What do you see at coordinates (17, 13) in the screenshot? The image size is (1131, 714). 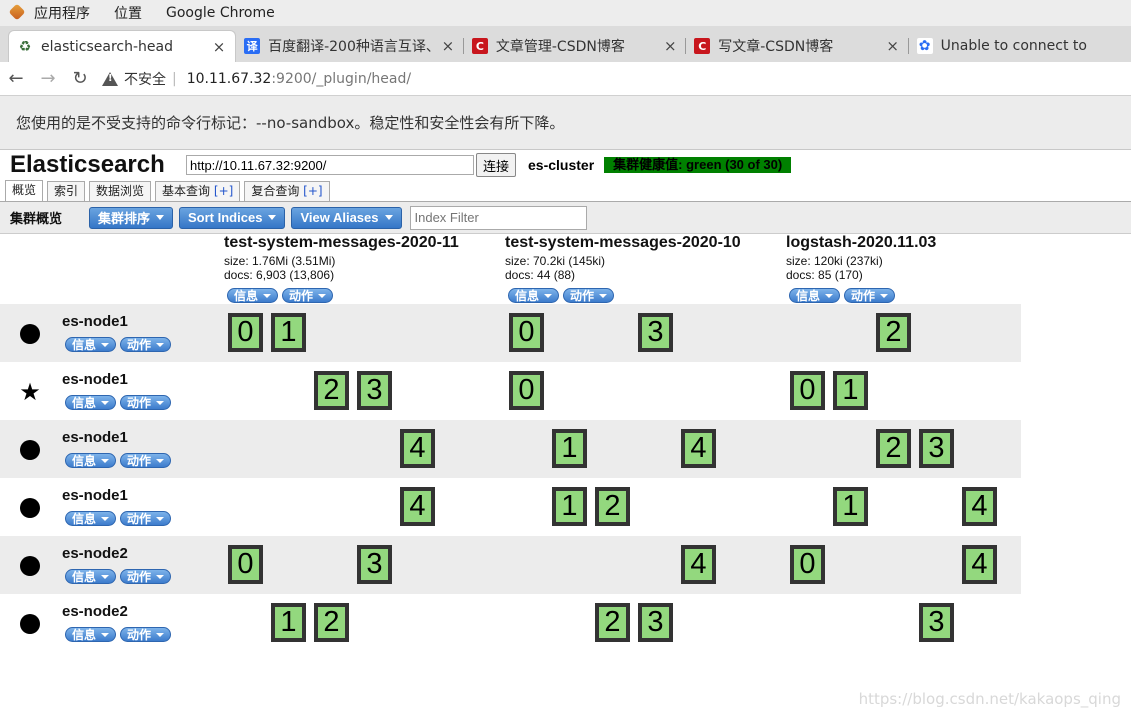 I see `applications-icon` at bounding box center [17, 13].